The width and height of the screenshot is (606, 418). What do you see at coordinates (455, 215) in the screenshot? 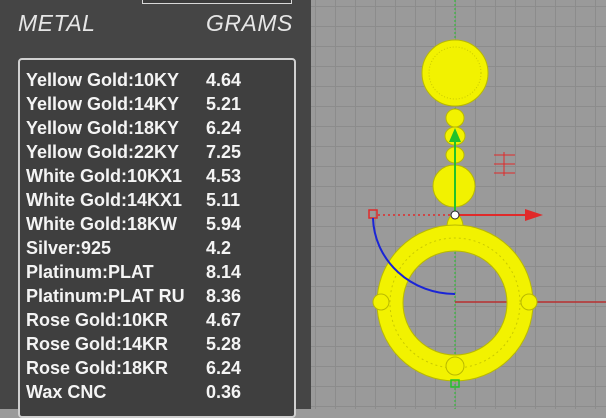
I see `gumball-center` at bounding box center [455, 215].